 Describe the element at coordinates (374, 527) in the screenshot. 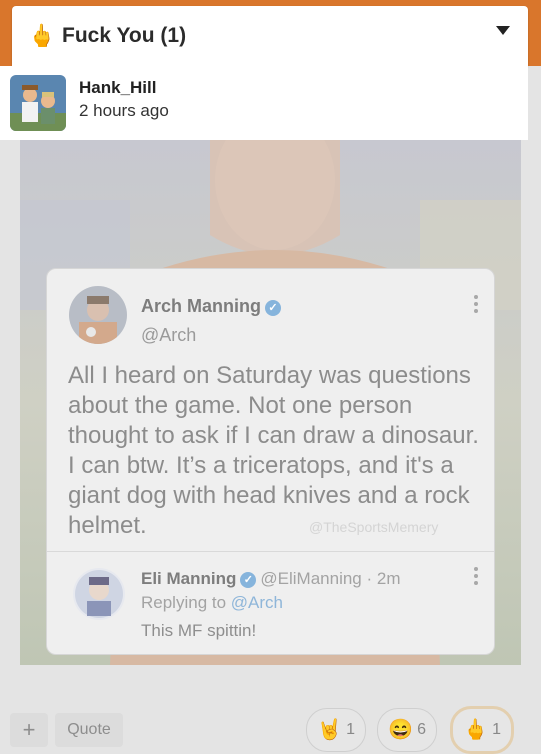

I see `watermark: @TheSportsMemery` at that location.